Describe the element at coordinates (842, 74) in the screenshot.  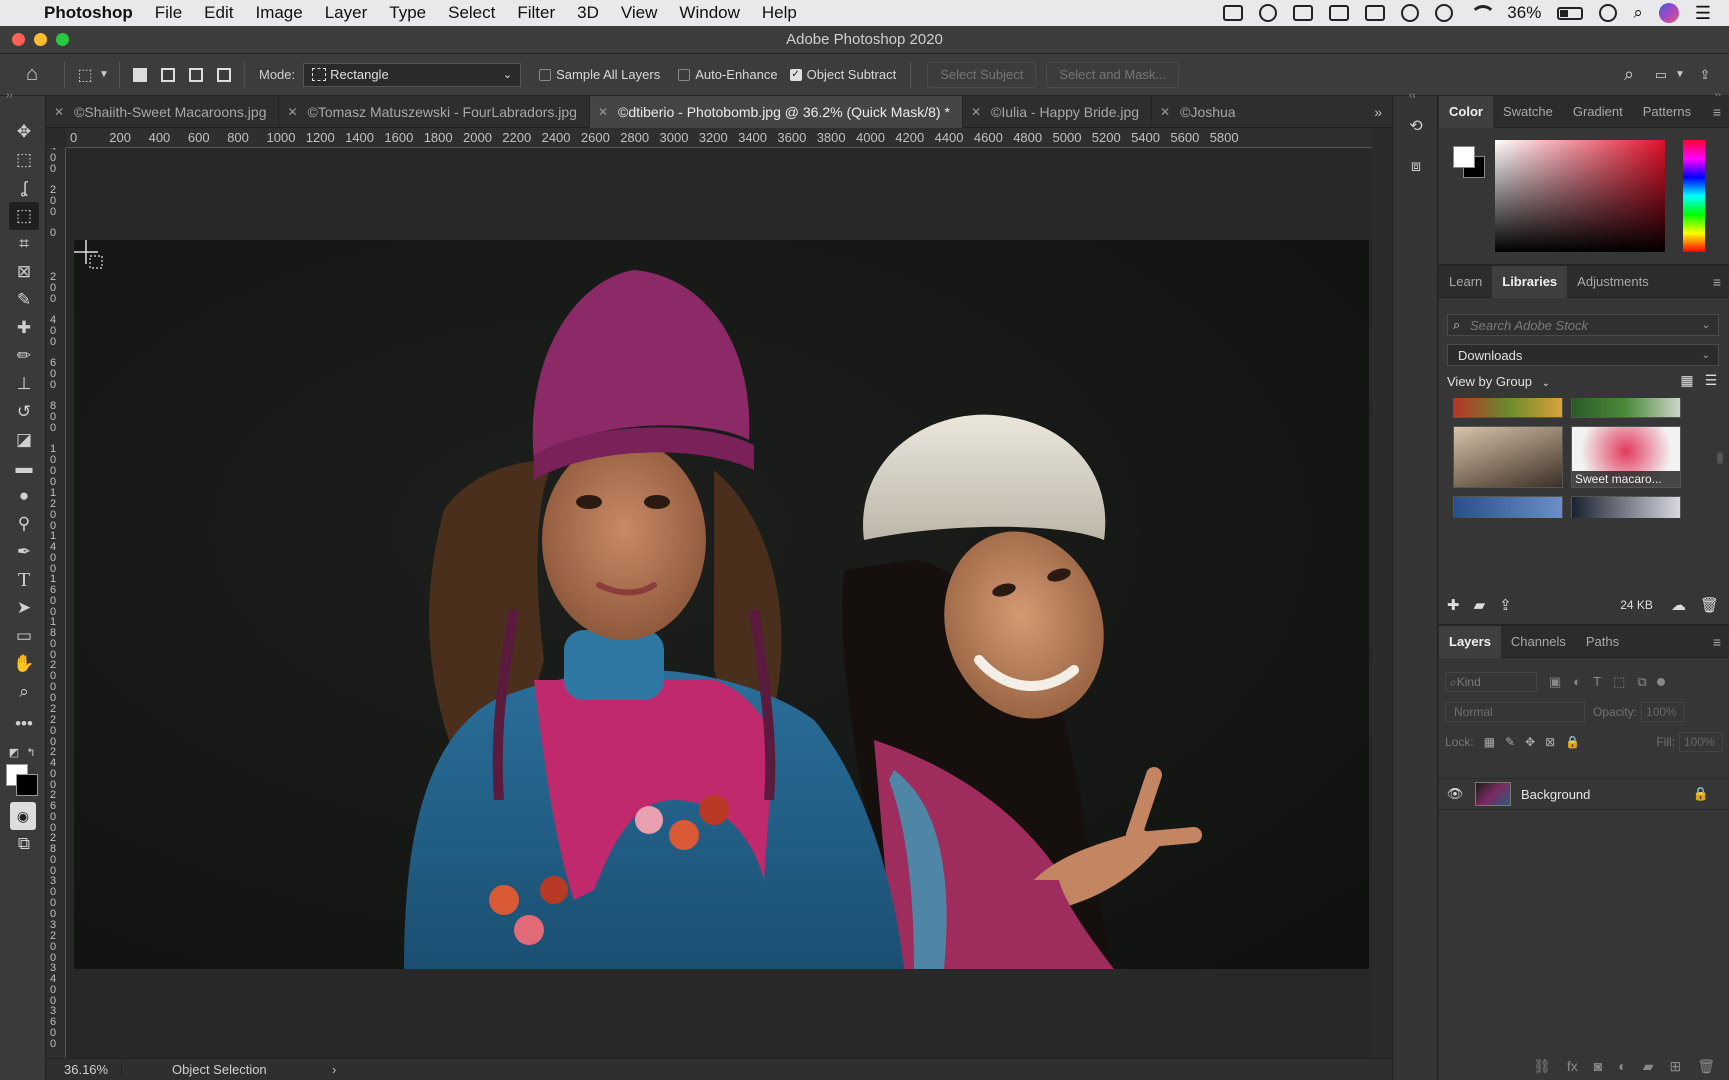
I see `object-subtract-checkbox: ✓ Object Subtract` at that location.